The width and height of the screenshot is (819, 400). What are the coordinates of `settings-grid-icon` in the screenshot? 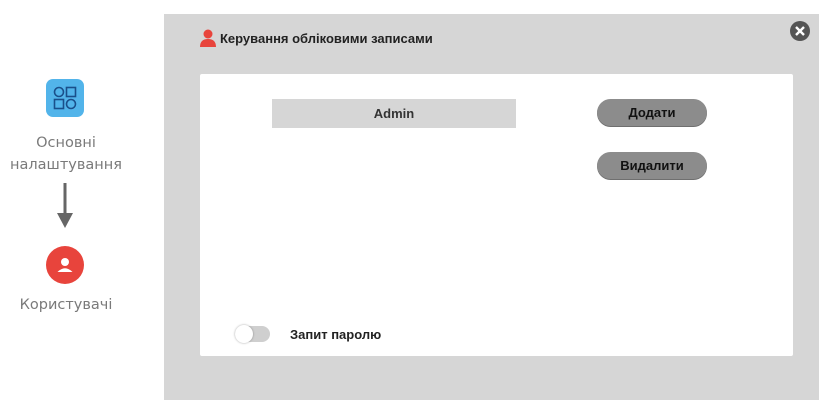 It's located at (65, 98).